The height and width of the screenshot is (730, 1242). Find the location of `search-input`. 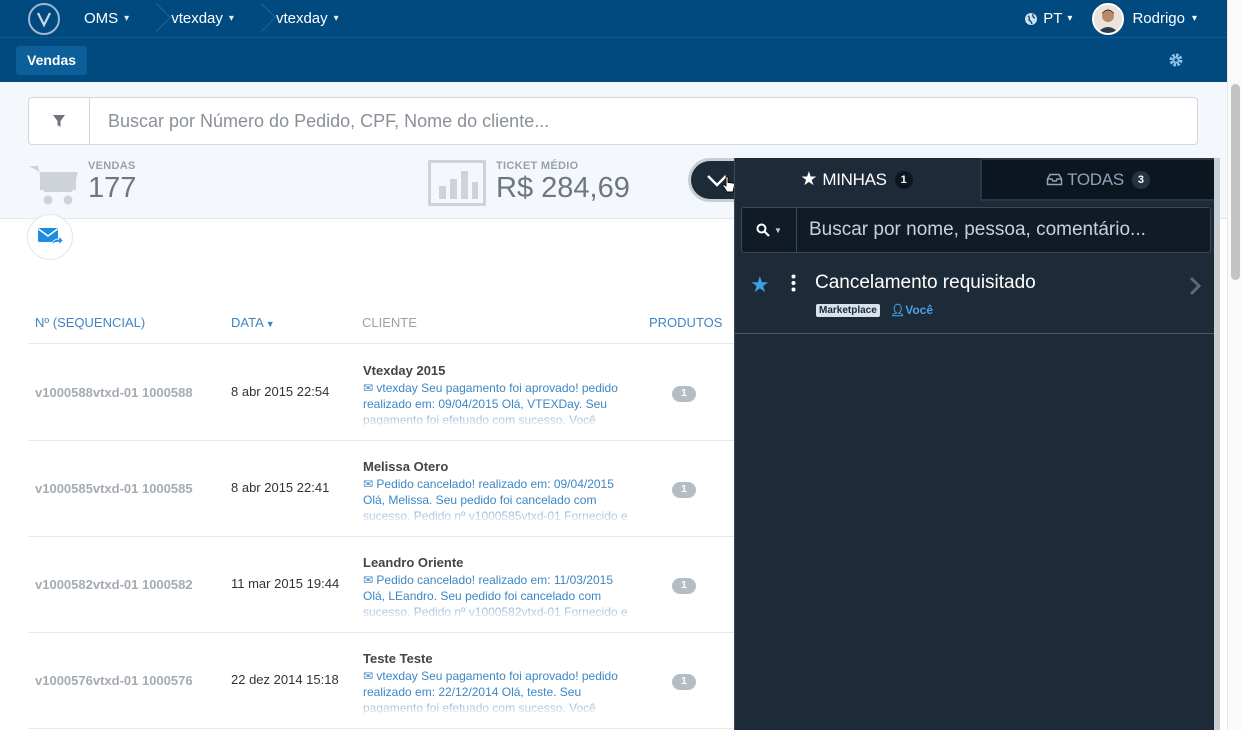

search-input is located at coordinates (643, 121).